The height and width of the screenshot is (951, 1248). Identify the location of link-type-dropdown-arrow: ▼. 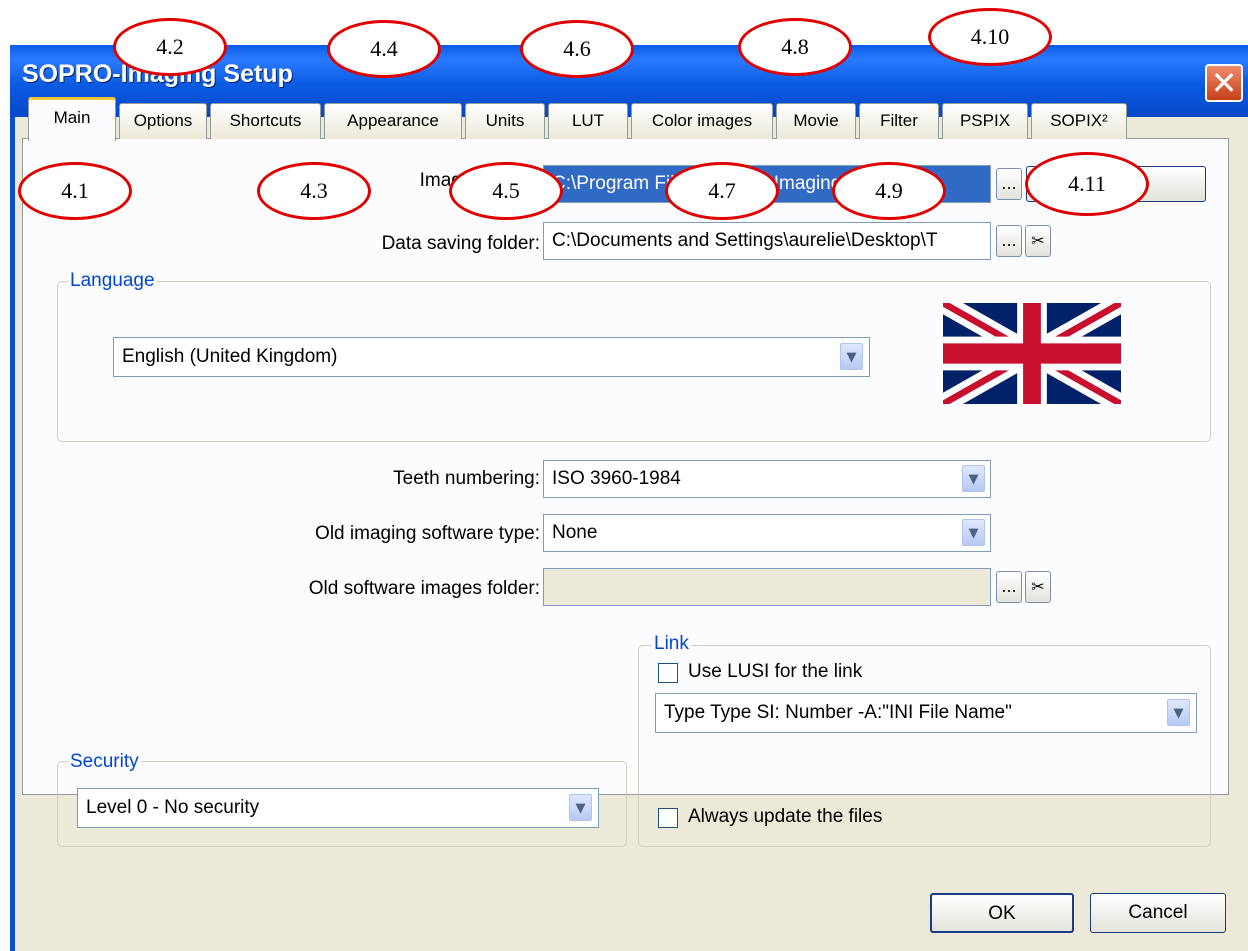
(1178, 712).